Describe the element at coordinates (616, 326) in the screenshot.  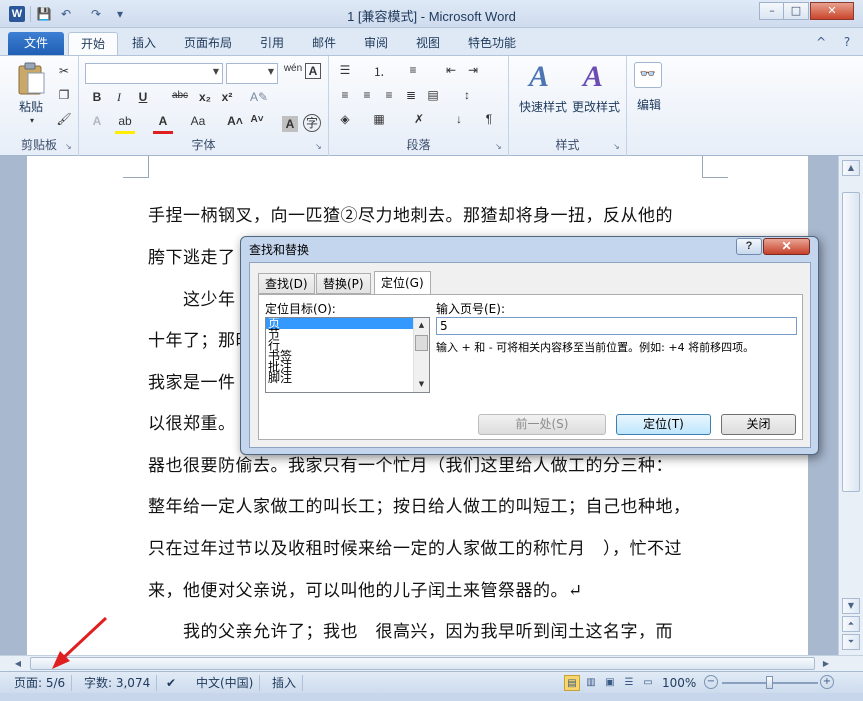
I see `page-number-input: 5` at that location.